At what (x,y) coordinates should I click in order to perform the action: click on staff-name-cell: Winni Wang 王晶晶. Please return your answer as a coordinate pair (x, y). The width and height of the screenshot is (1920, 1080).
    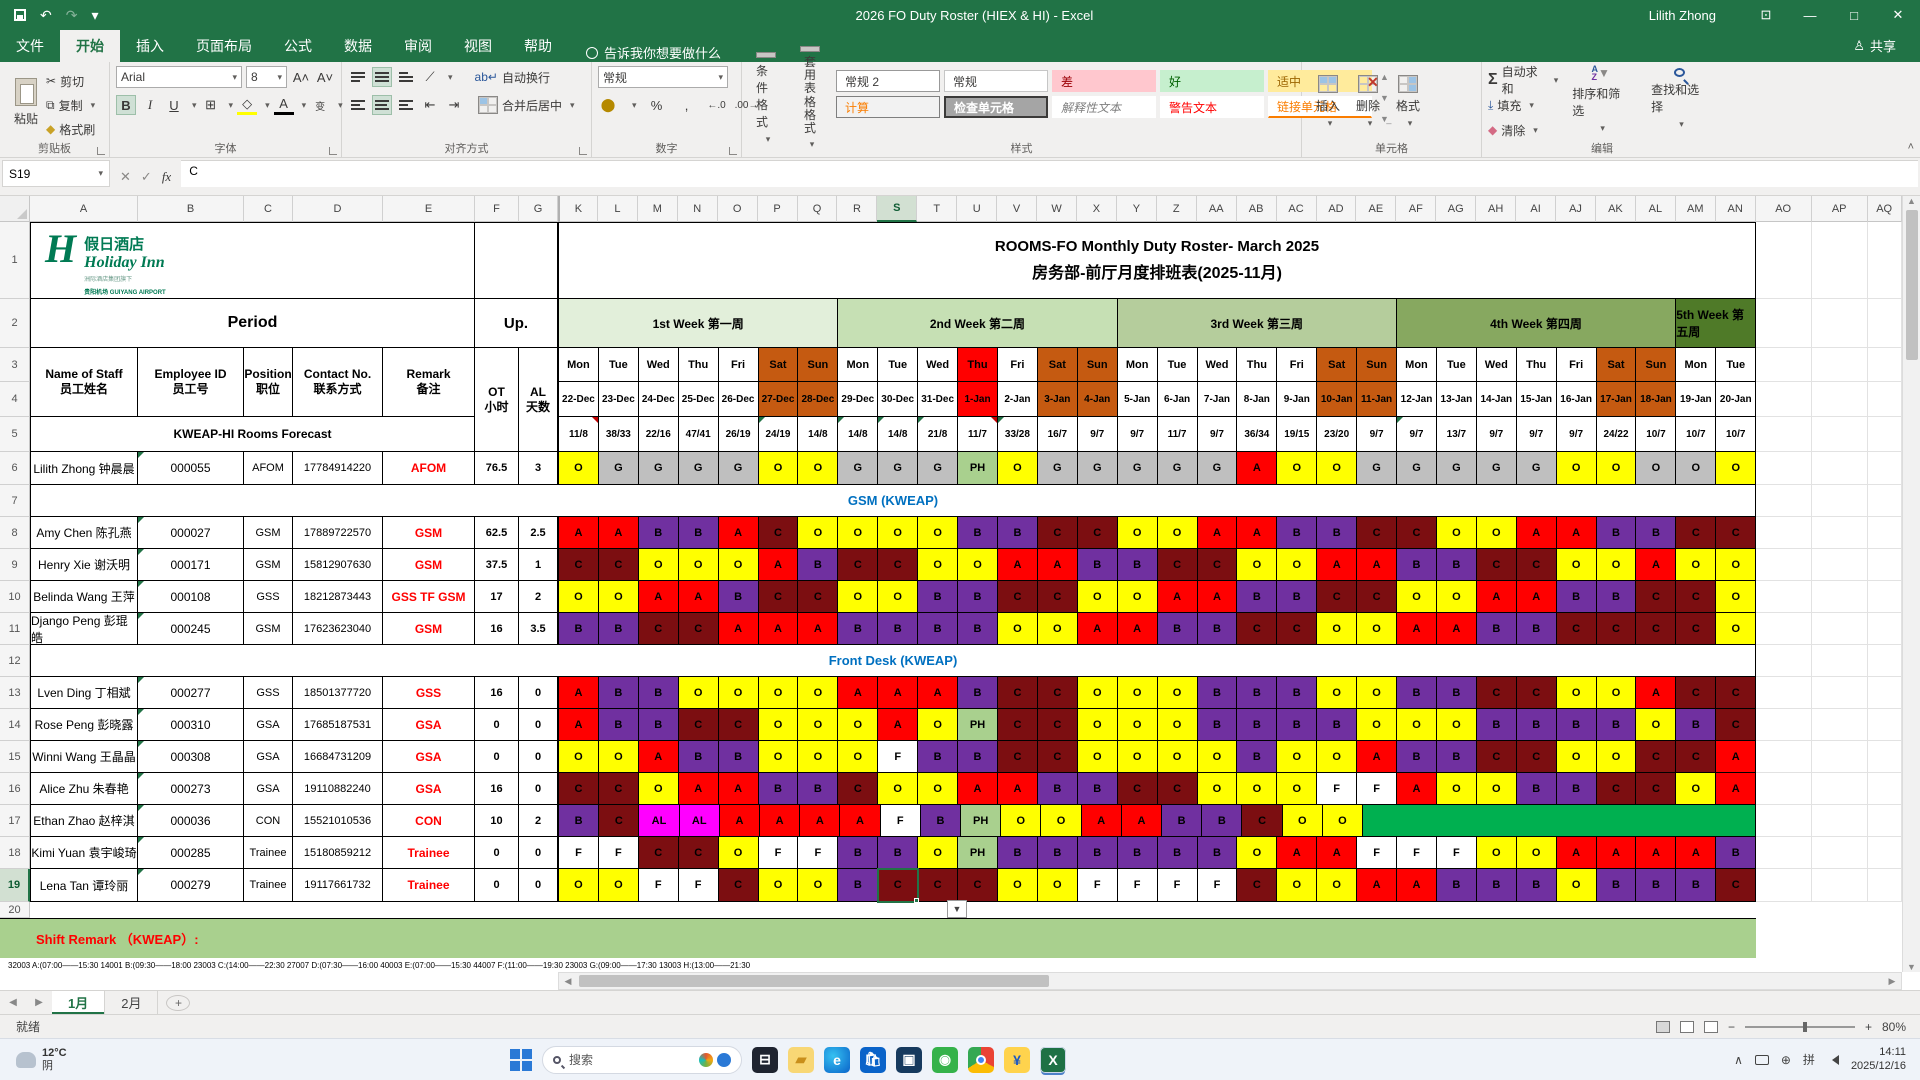
    Looking at the image, I should click on (84, 757).